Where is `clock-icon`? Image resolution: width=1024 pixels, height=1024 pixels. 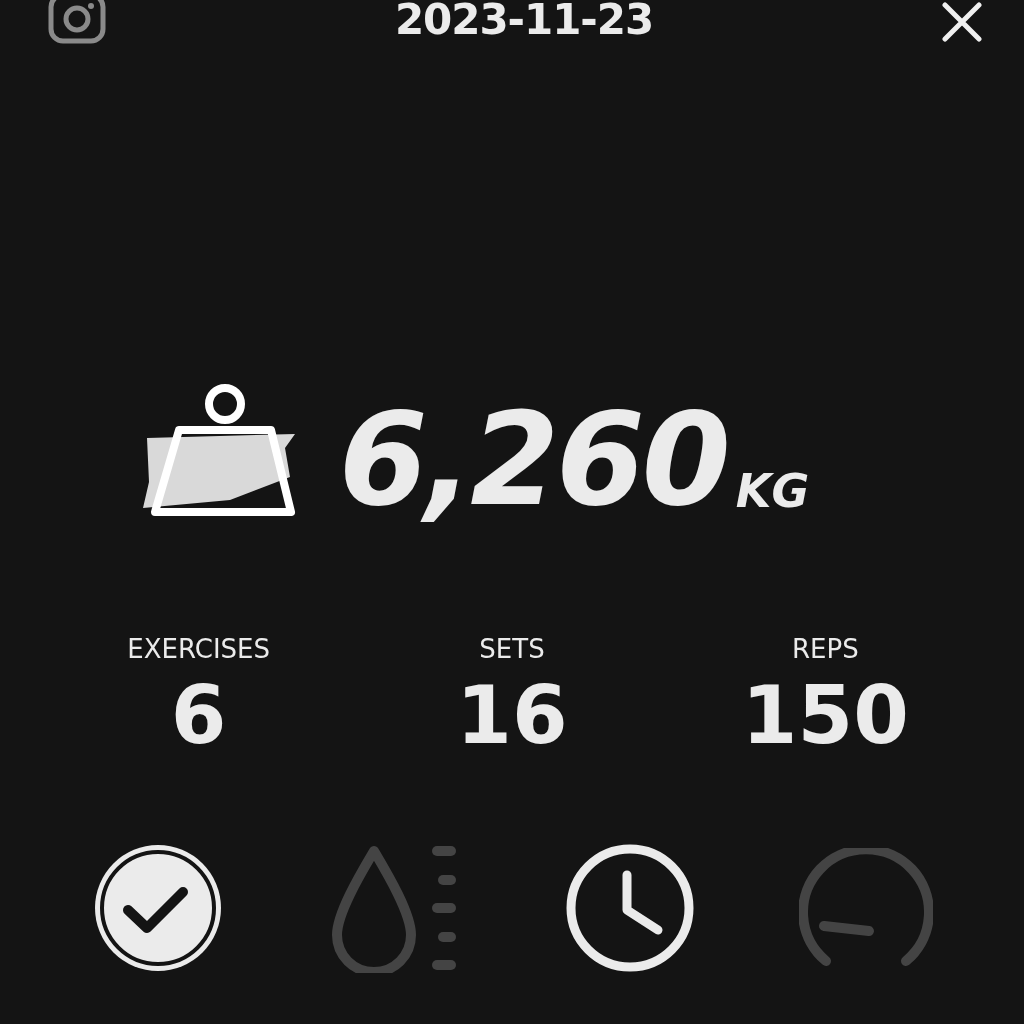 clock-icon is located at coordinates (630, 908).